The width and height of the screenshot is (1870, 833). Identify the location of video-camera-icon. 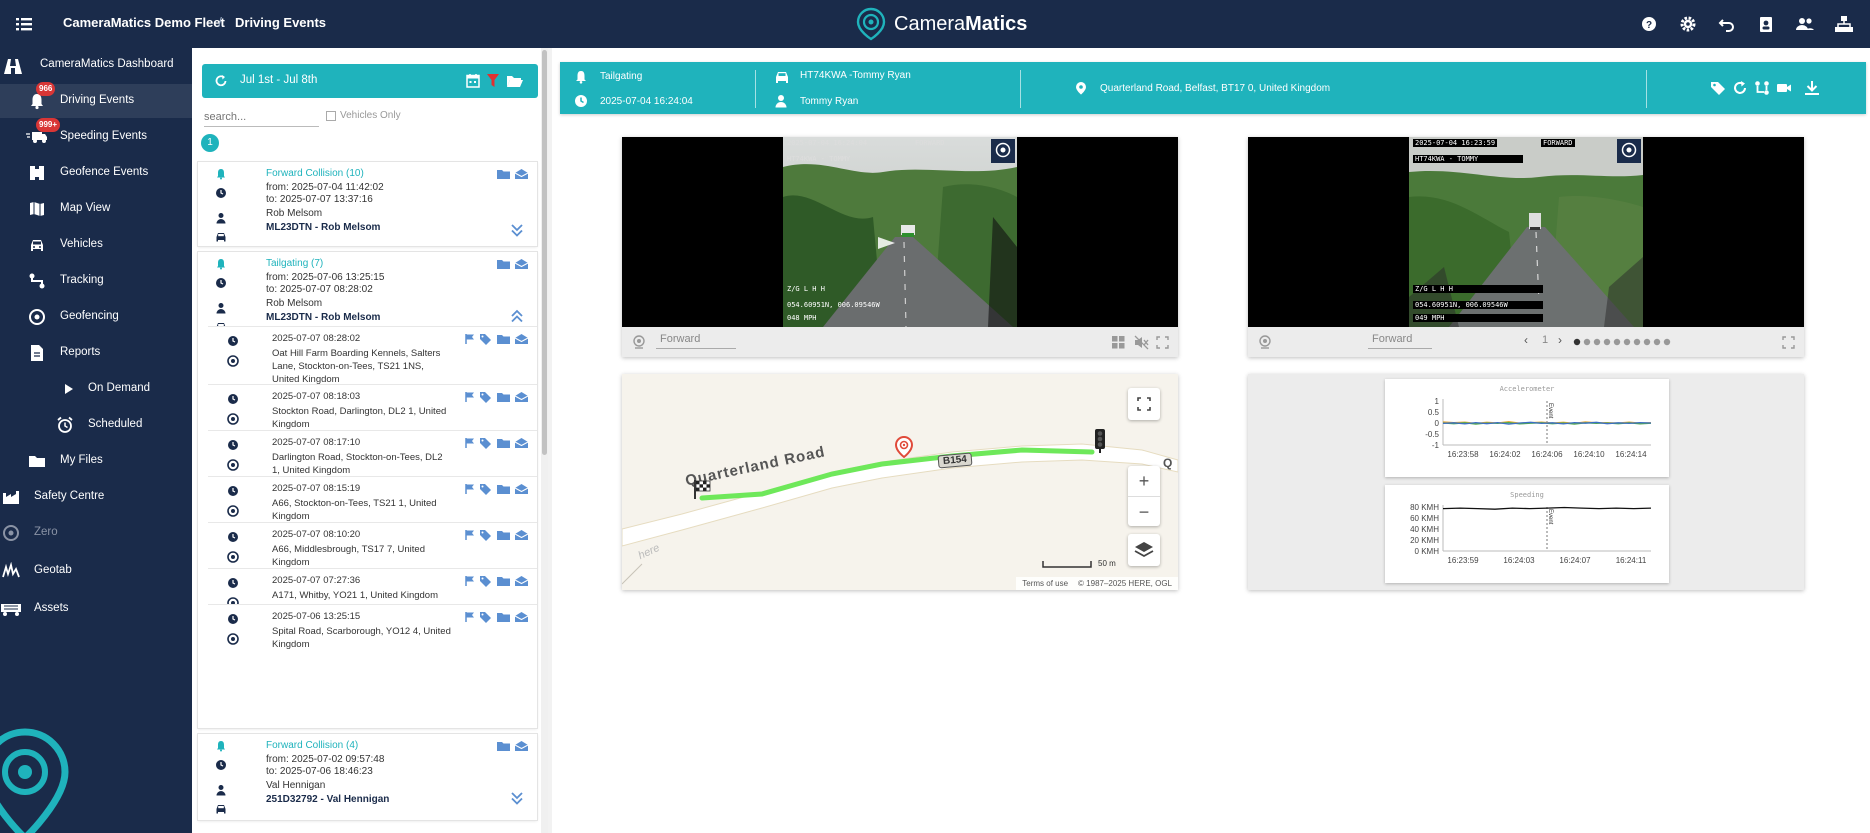
(1784, 88).